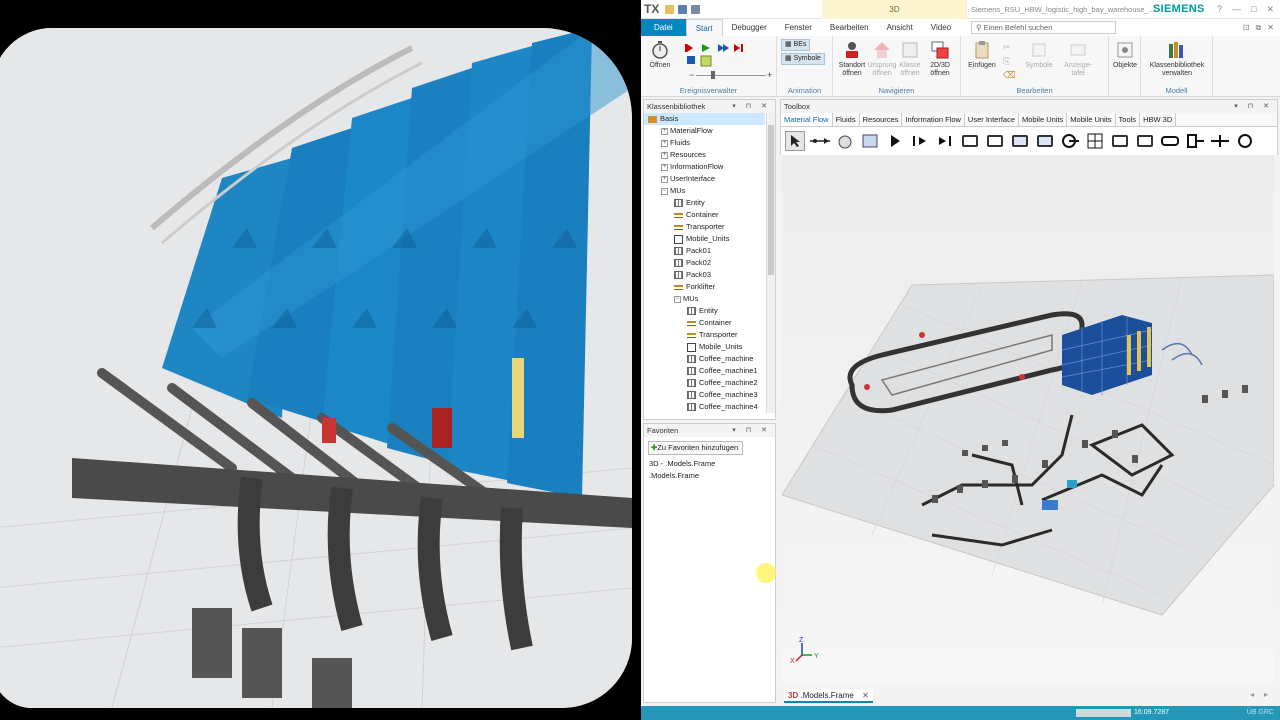  I want to click on toolbox-tab: Material Flow, so click(807, 119).